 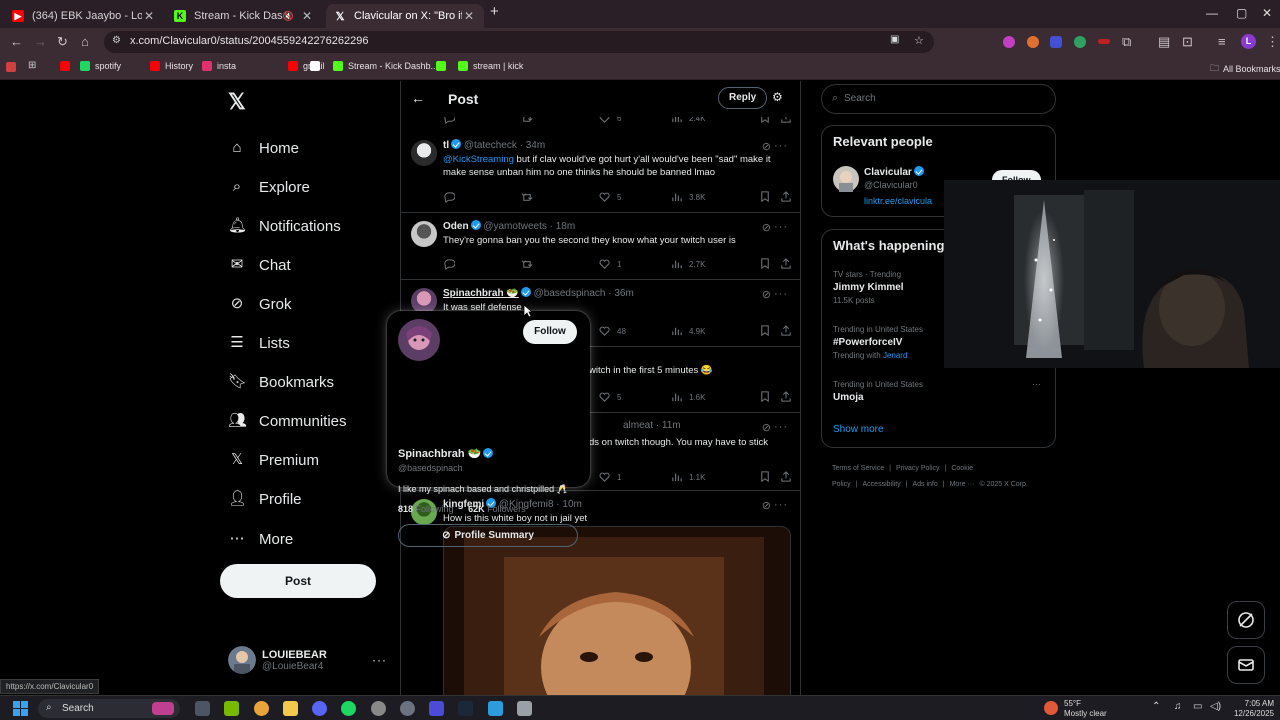 I want to click on mention-link: @KickStreaming, so click(x=478, y=159).